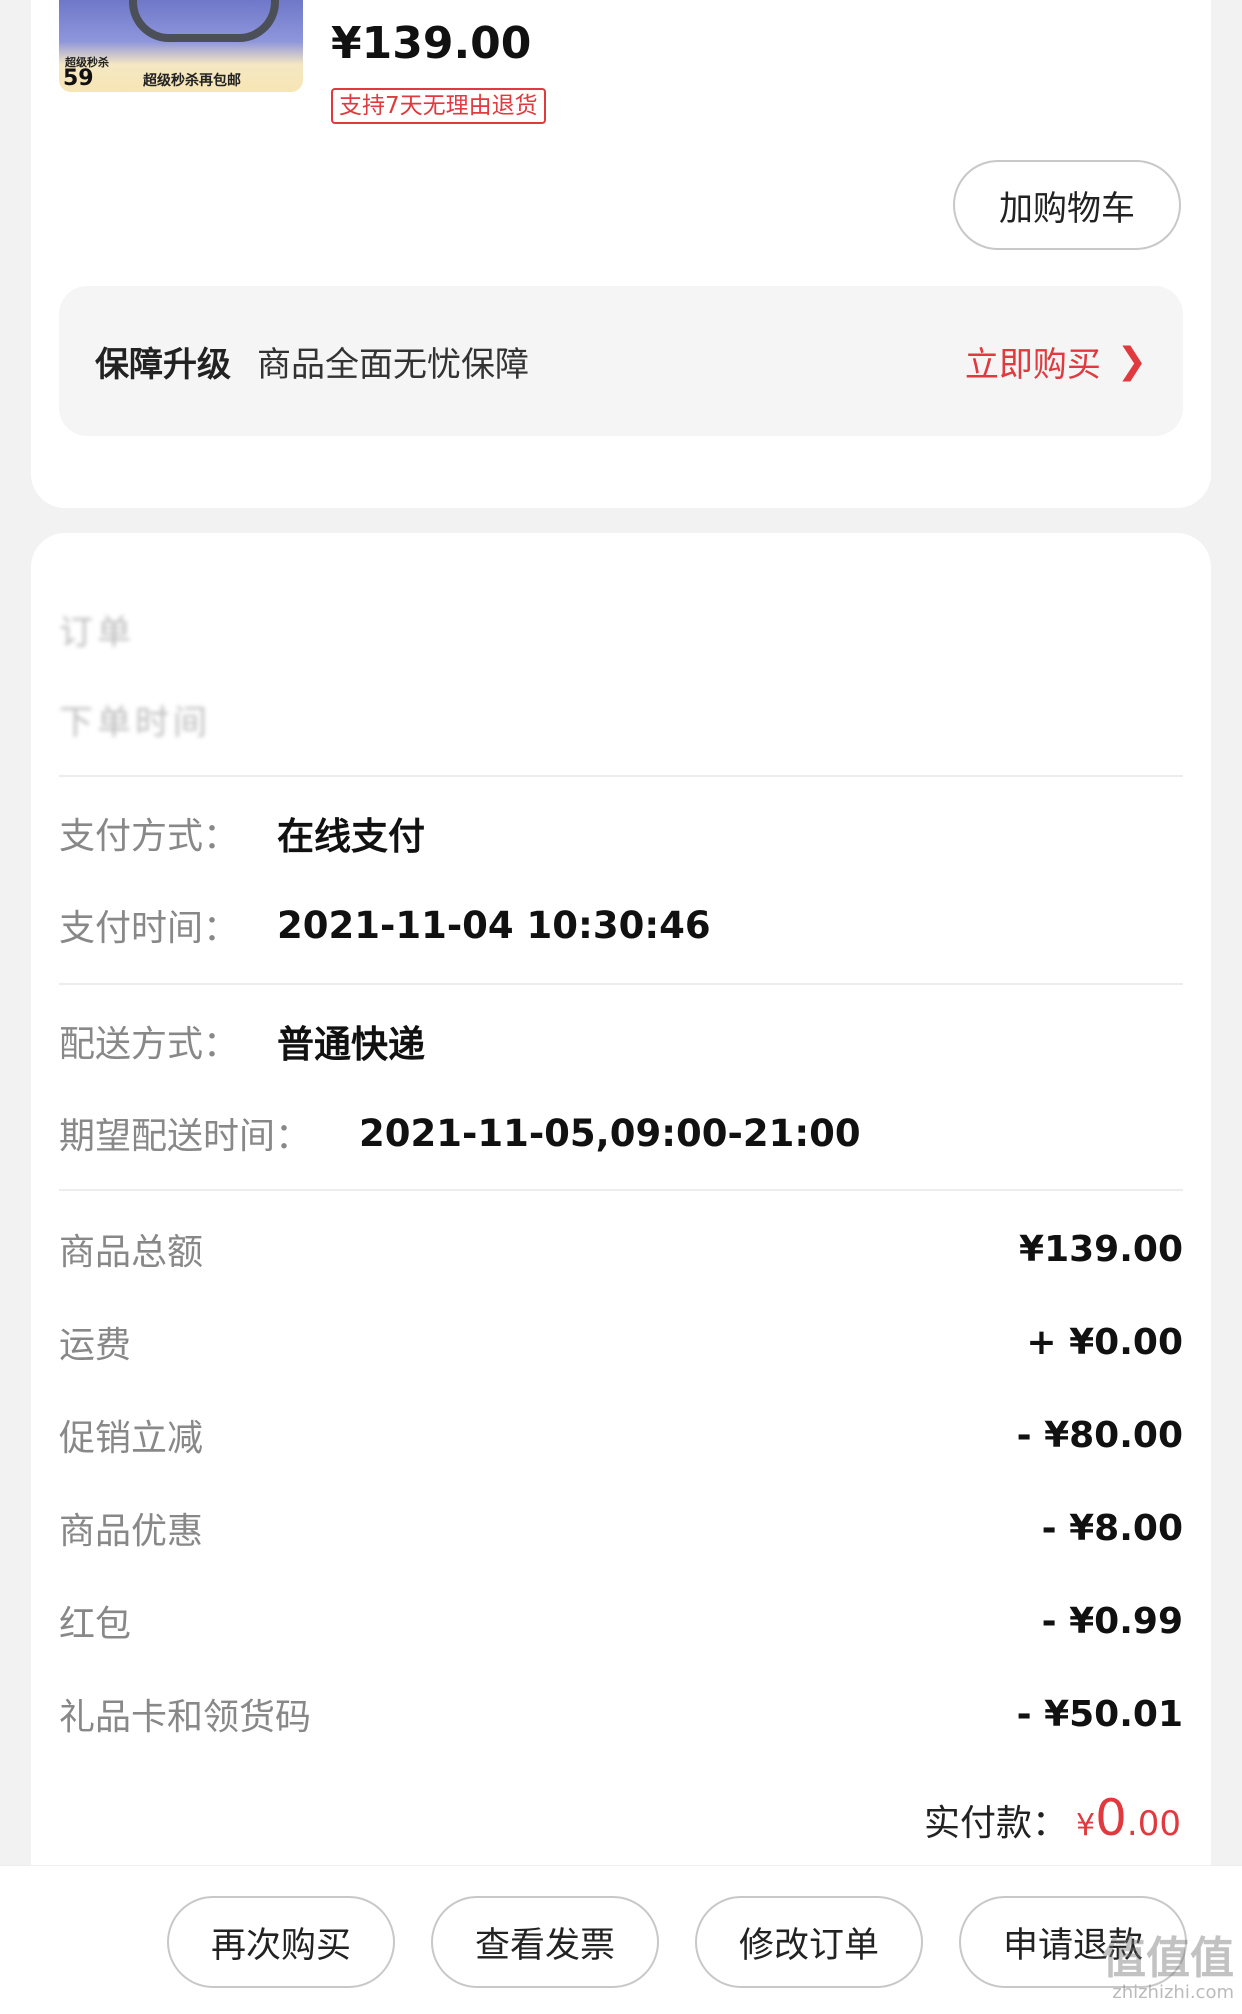  Describe the element at coordinates (131, 1438) in the screenshot. I see `amount-label: 促销立减` at that location.